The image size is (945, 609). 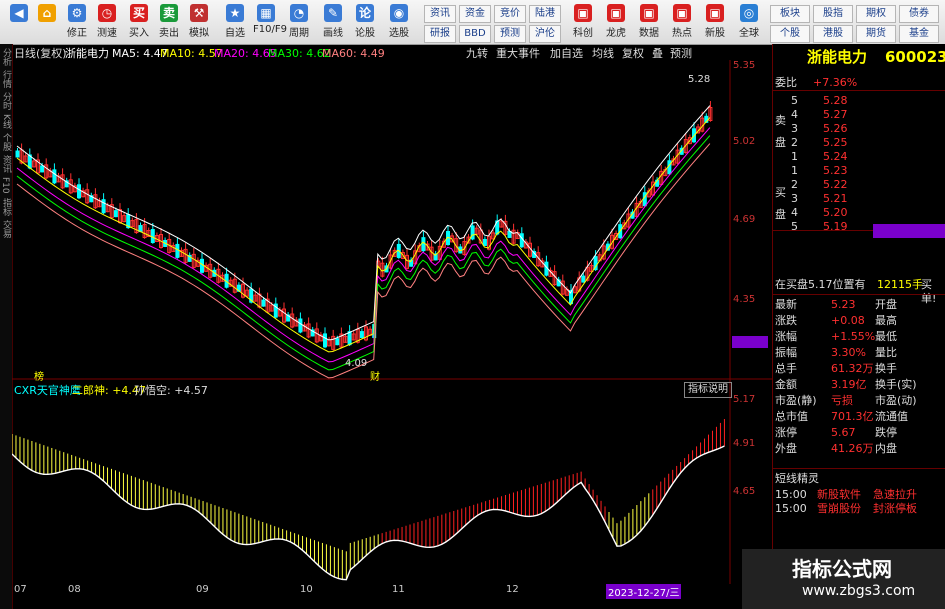 What do you see at coordinates (708, 390) in the screenshot?
I see `indicator-help-button: 指标说明` at bounding box center [708, 390].